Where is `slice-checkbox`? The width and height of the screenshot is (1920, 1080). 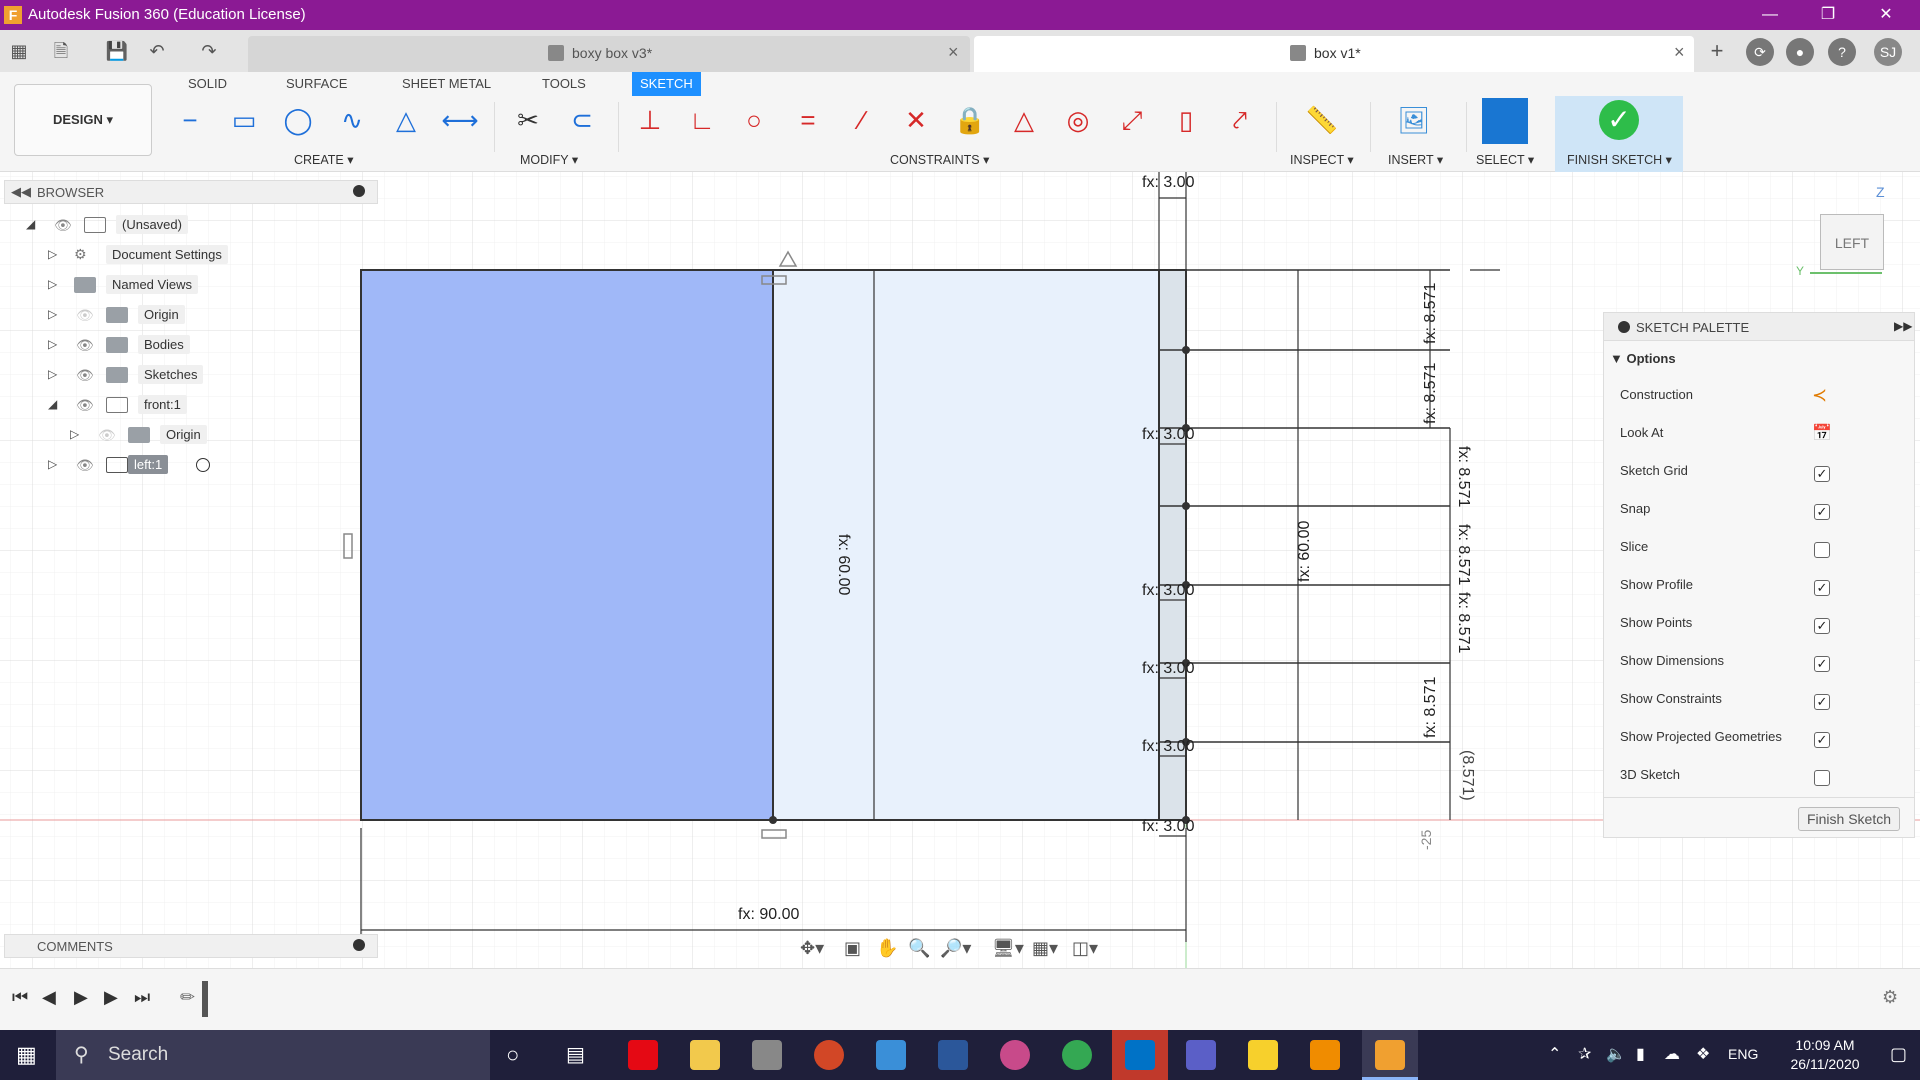
slice-checkbox is located at coordinates (1822, 550).